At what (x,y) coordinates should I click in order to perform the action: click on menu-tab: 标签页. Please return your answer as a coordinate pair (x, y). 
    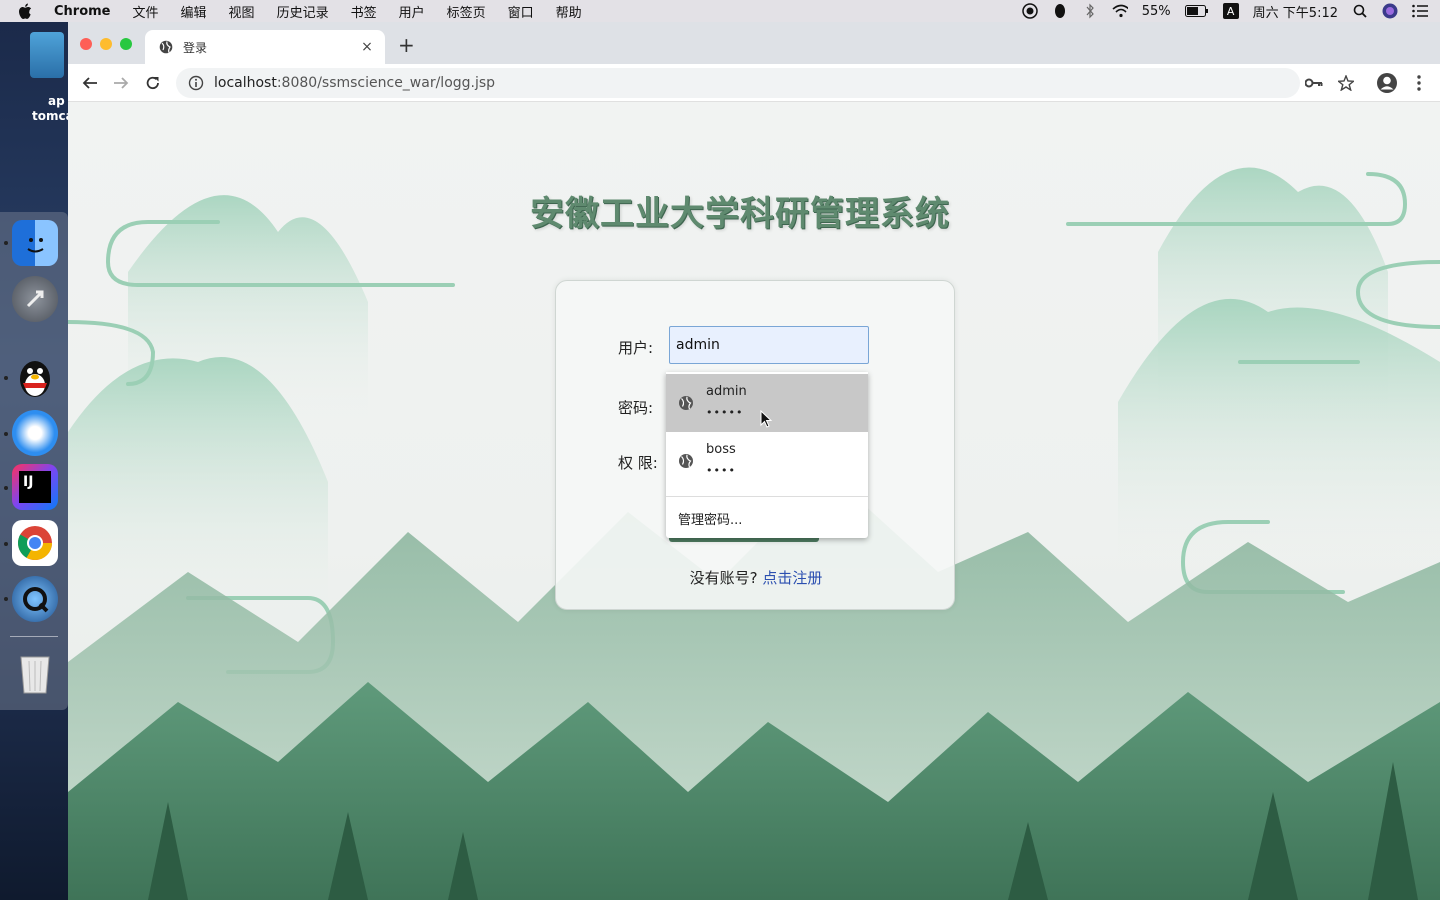
    Looking at the image, I should click on (466, 11).